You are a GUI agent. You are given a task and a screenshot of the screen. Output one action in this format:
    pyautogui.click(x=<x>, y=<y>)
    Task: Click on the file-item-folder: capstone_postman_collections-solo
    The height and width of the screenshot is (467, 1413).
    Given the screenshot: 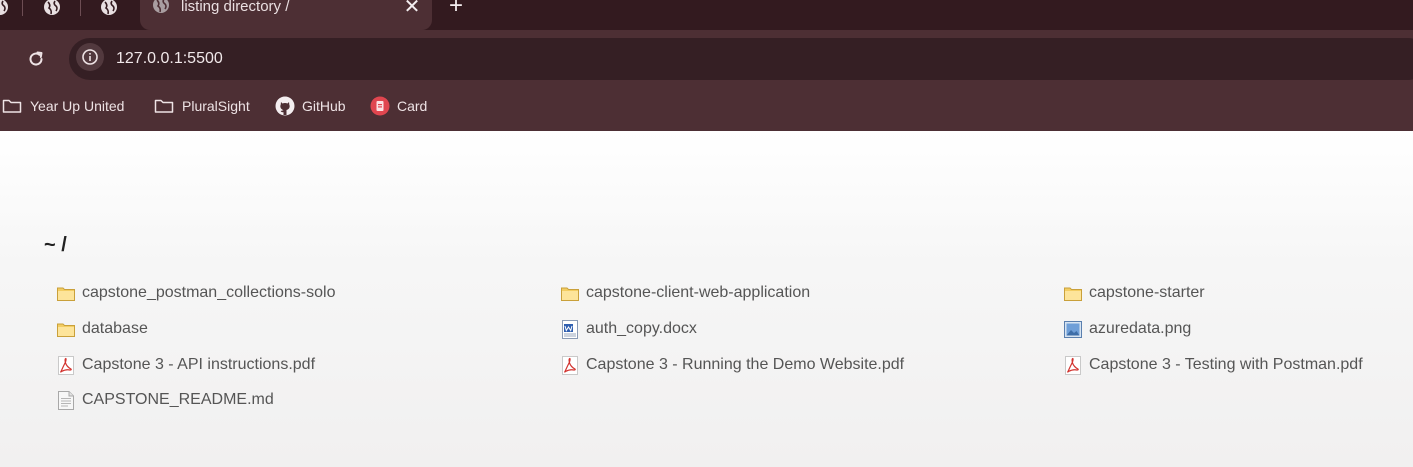 What is the action you would take?
    pyautogui.click(x=195, y=293)
    